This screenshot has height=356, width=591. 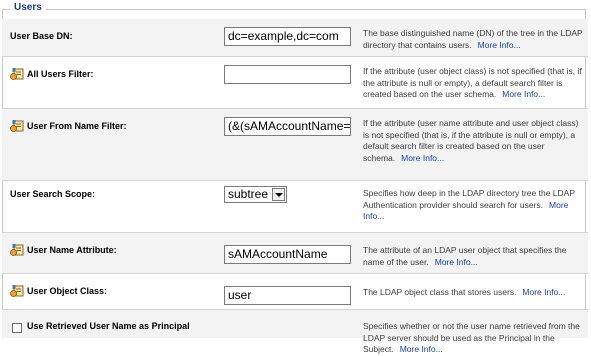 What do you see at coordinates (28, 7) in the screenshot?
I see `section-legend: Users` at bounding box center [28, 7].